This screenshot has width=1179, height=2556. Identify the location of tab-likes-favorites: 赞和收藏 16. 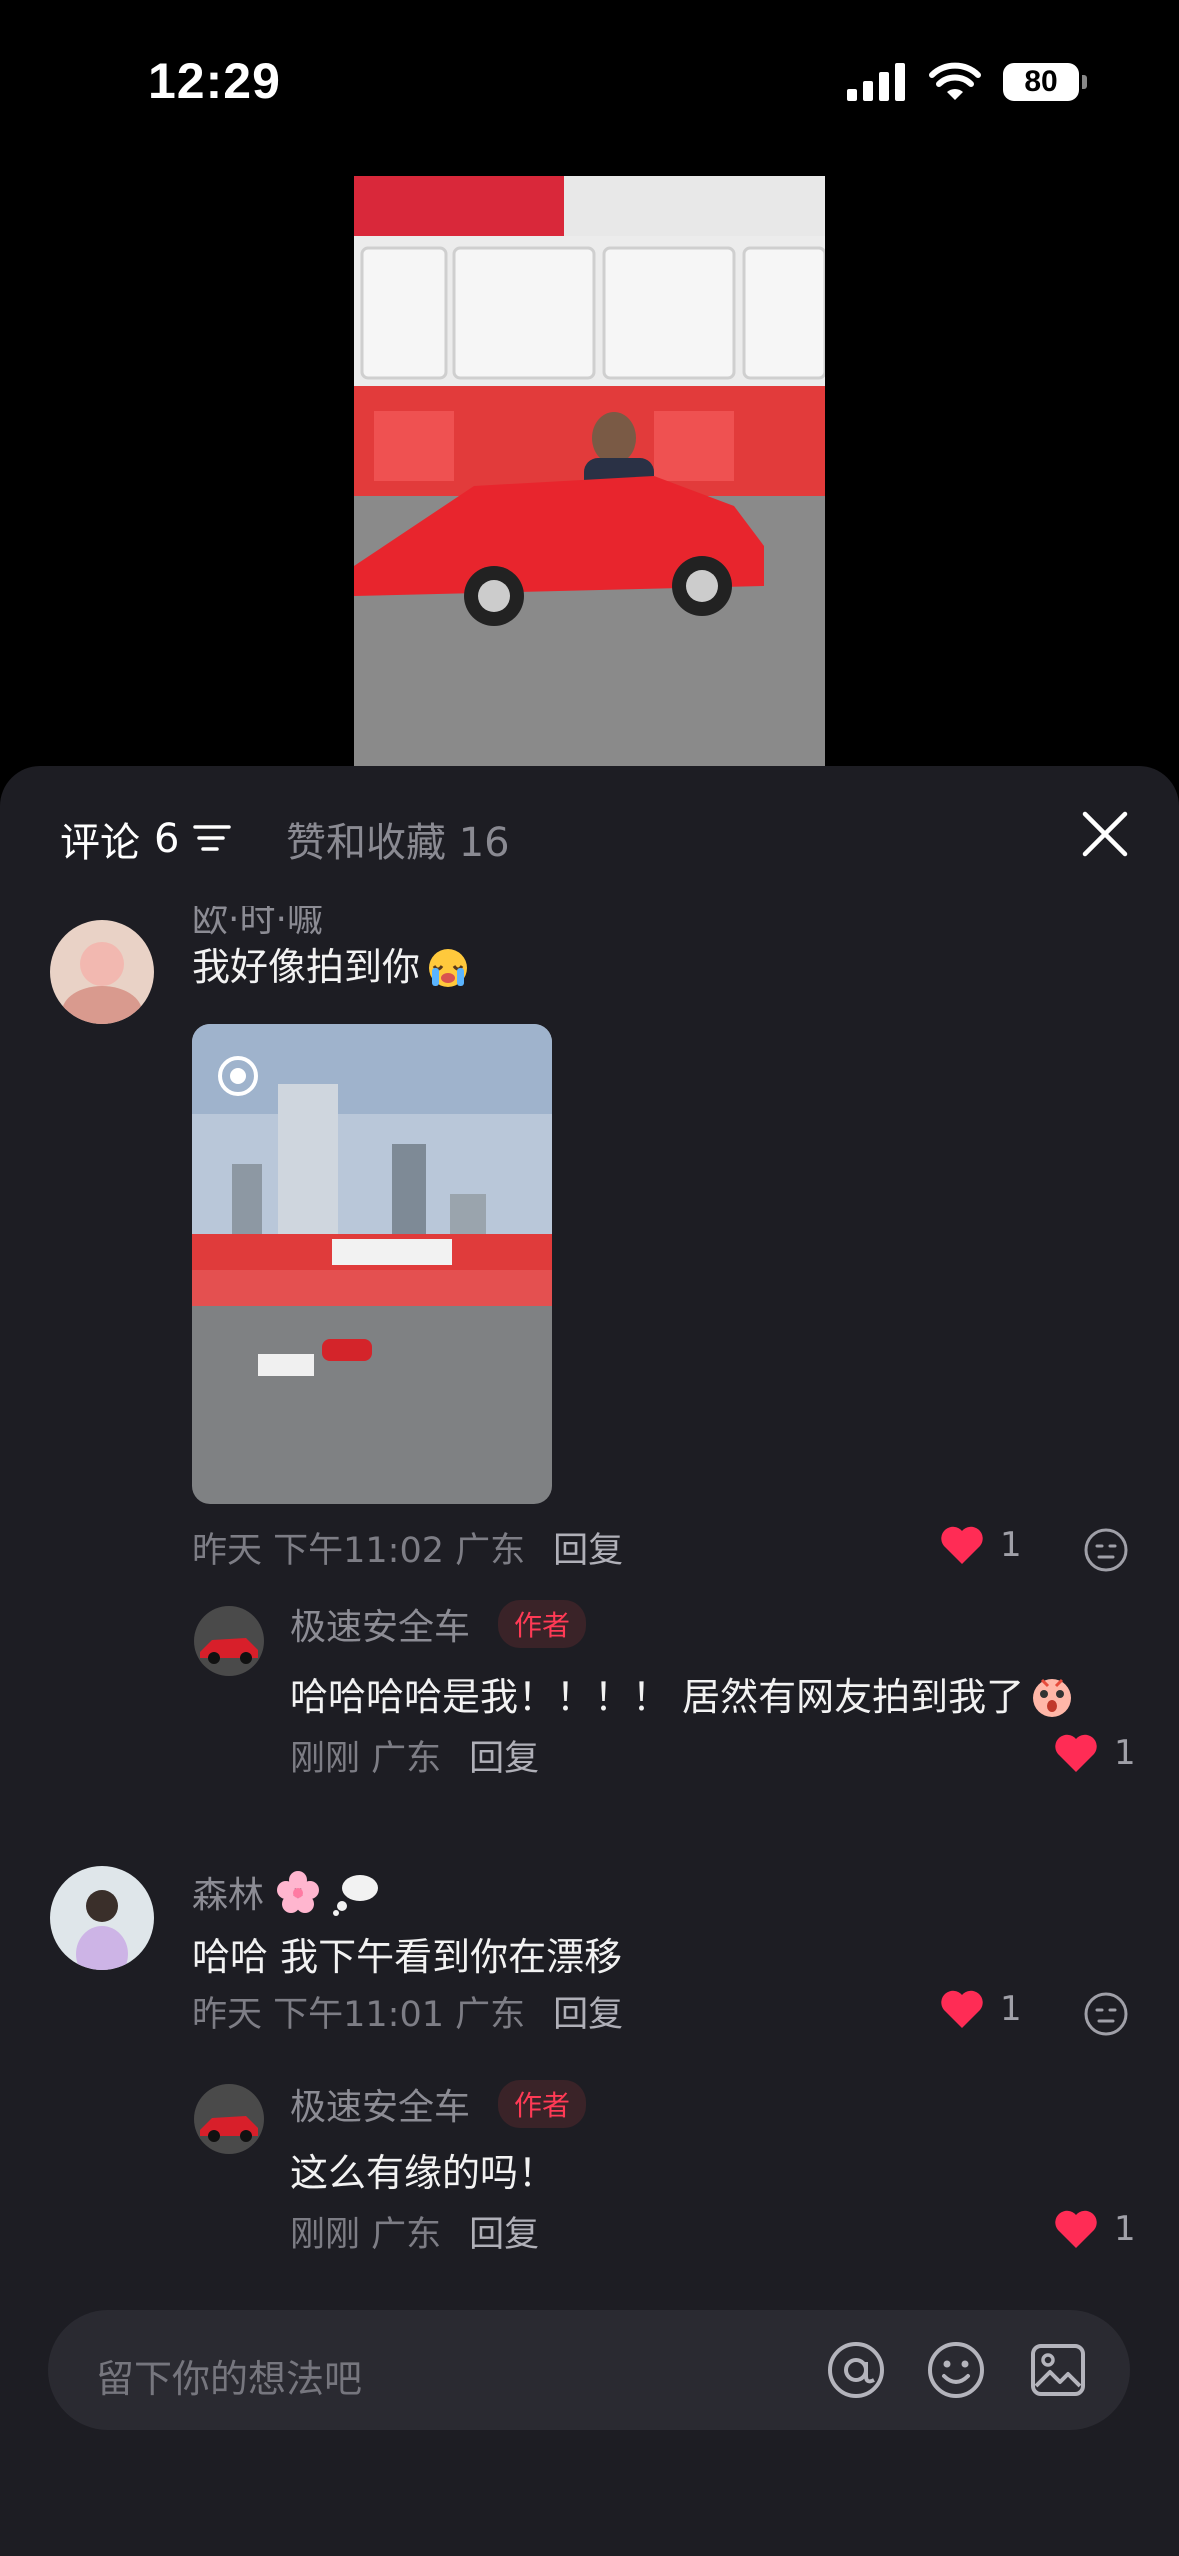
(398, 839).